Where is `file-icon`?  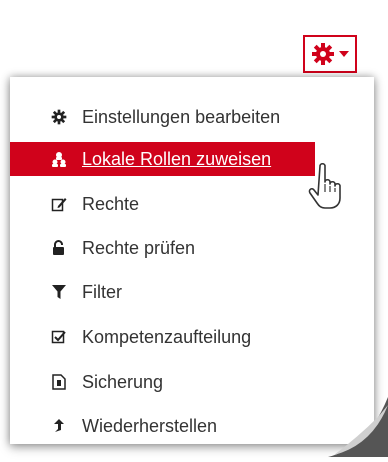 file-icon is located at coordinates (59, 382).